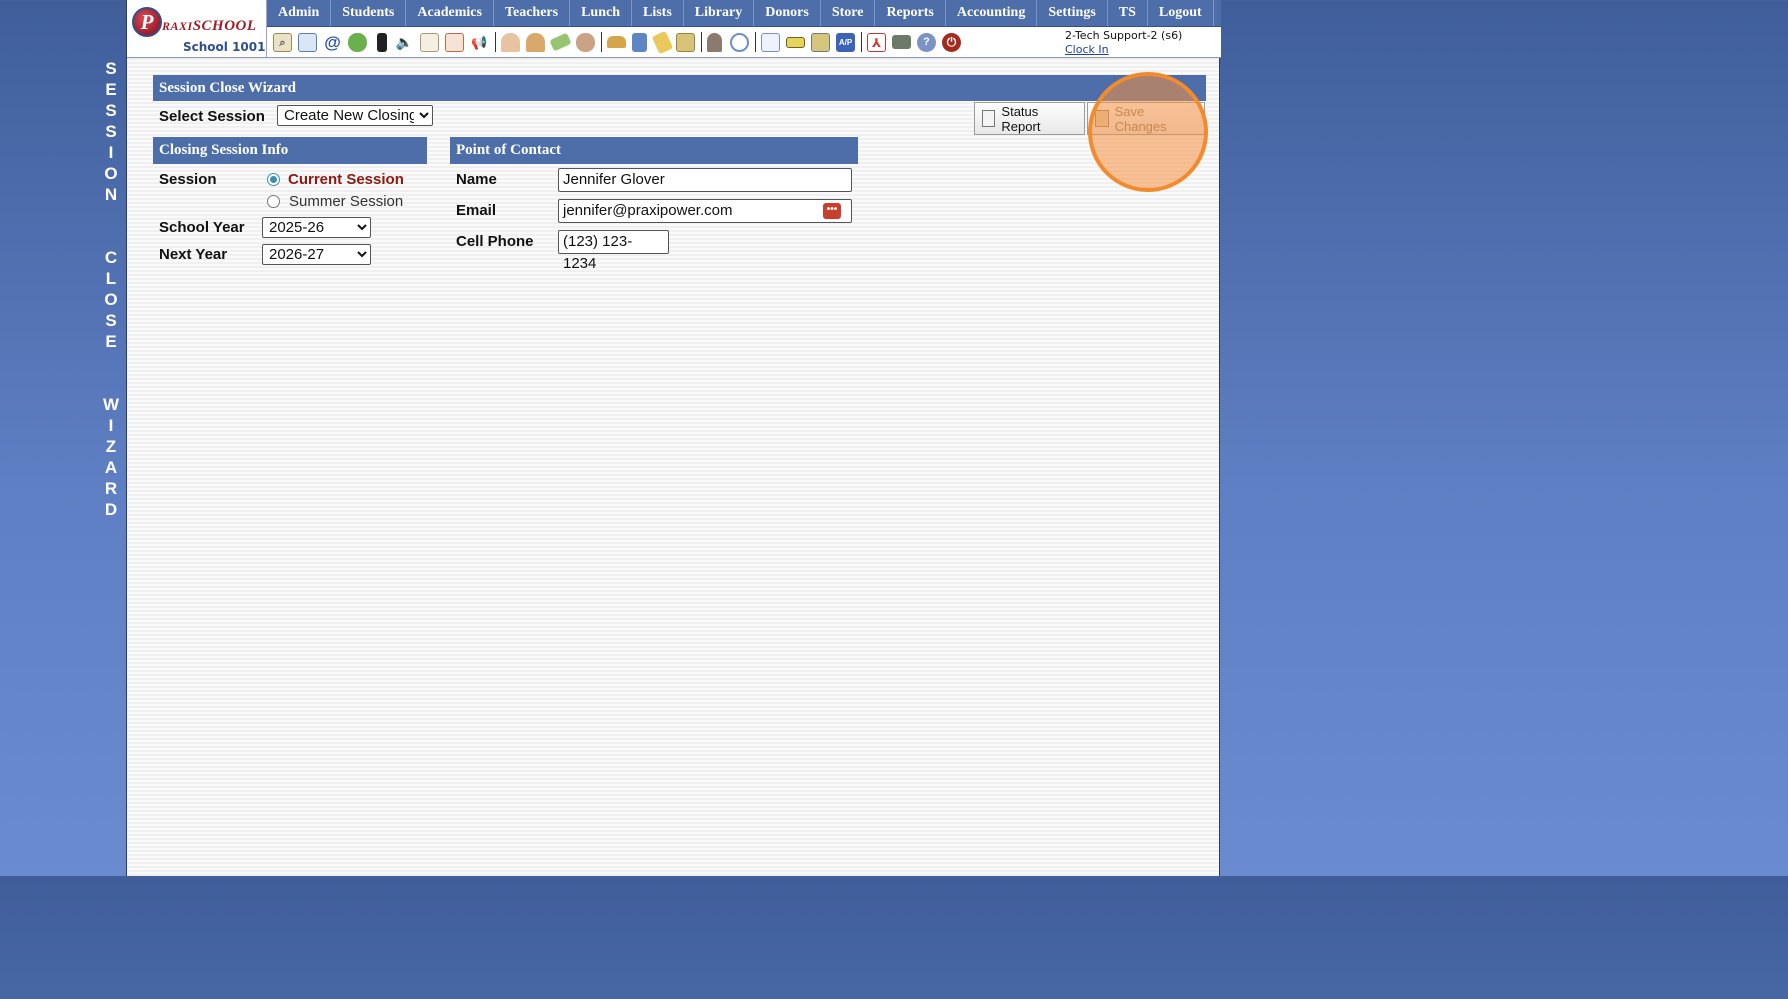  I want to click on nav-library: Library, so click(719, 13).